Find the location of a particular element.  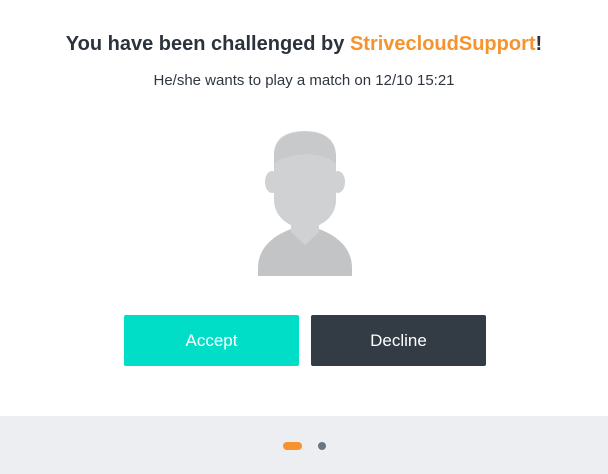

accept-button: Accept is located at coordinates (211, 340).